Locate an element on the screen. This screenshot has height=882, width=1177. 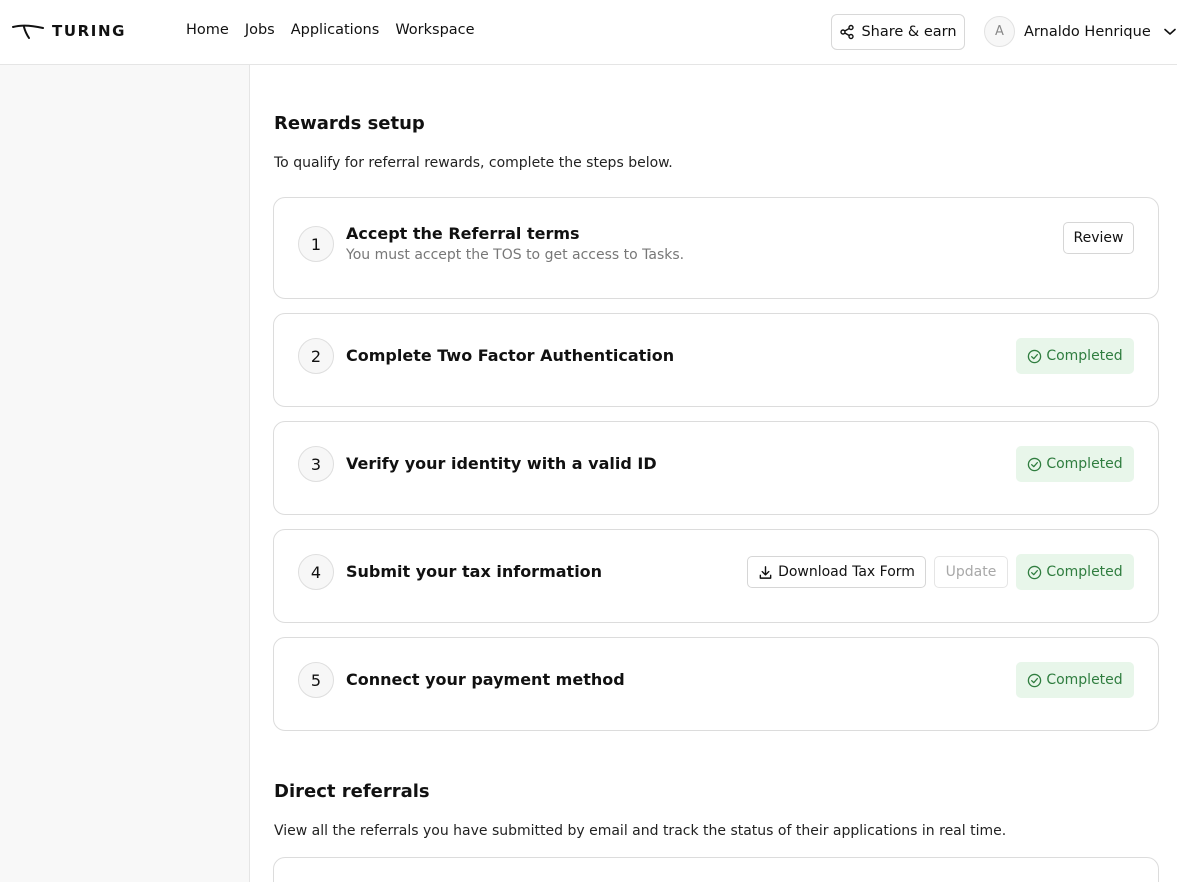
step-number: 3 is located at coordinates (316, 464).